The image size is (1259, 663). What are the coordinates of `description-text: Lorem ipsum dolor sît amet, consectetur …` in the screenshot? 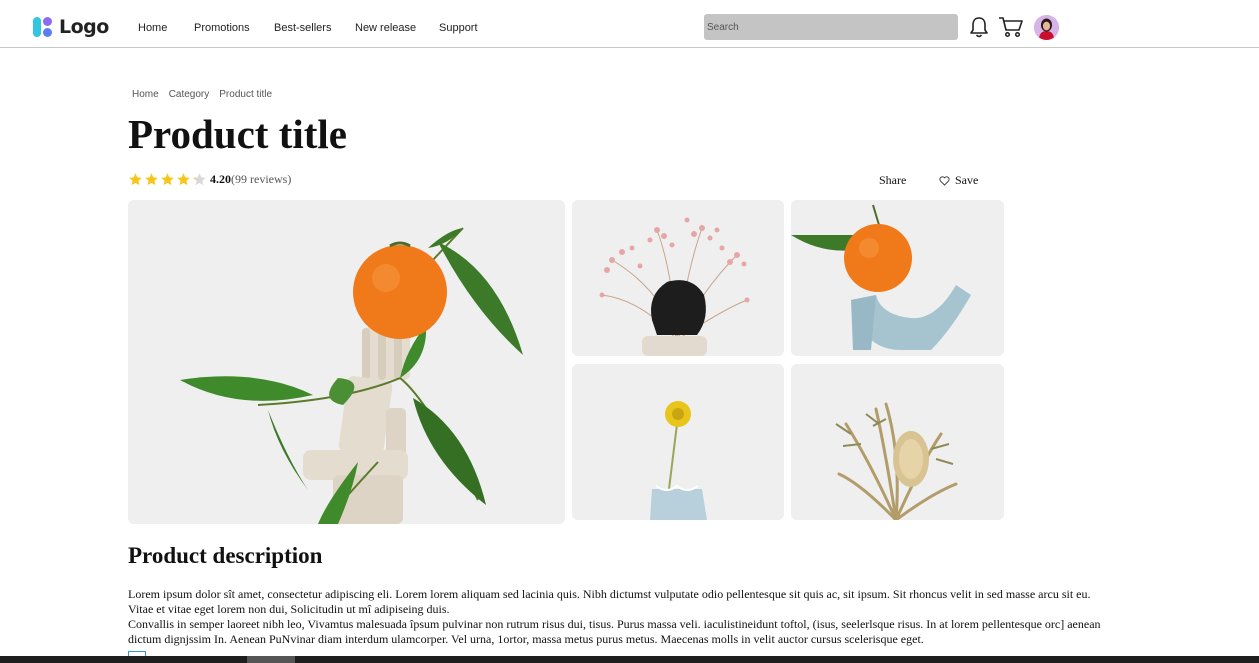 It's located at (618, 617).